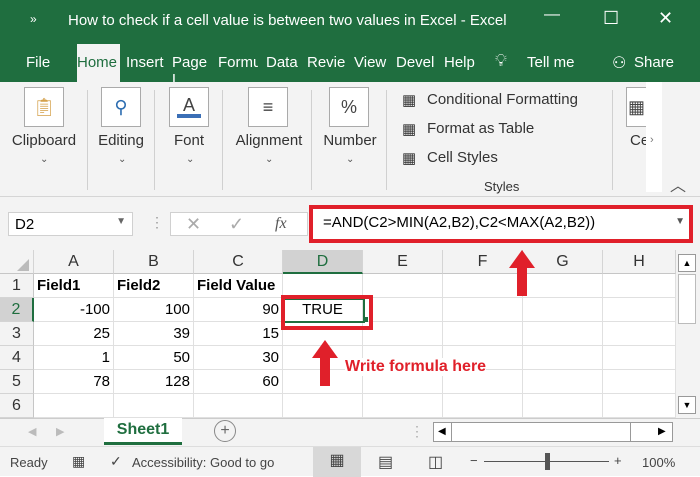  Describe the element at coordinates (435, 462) in the screenshot. I see `page-break-view-button: ◫` at that location.